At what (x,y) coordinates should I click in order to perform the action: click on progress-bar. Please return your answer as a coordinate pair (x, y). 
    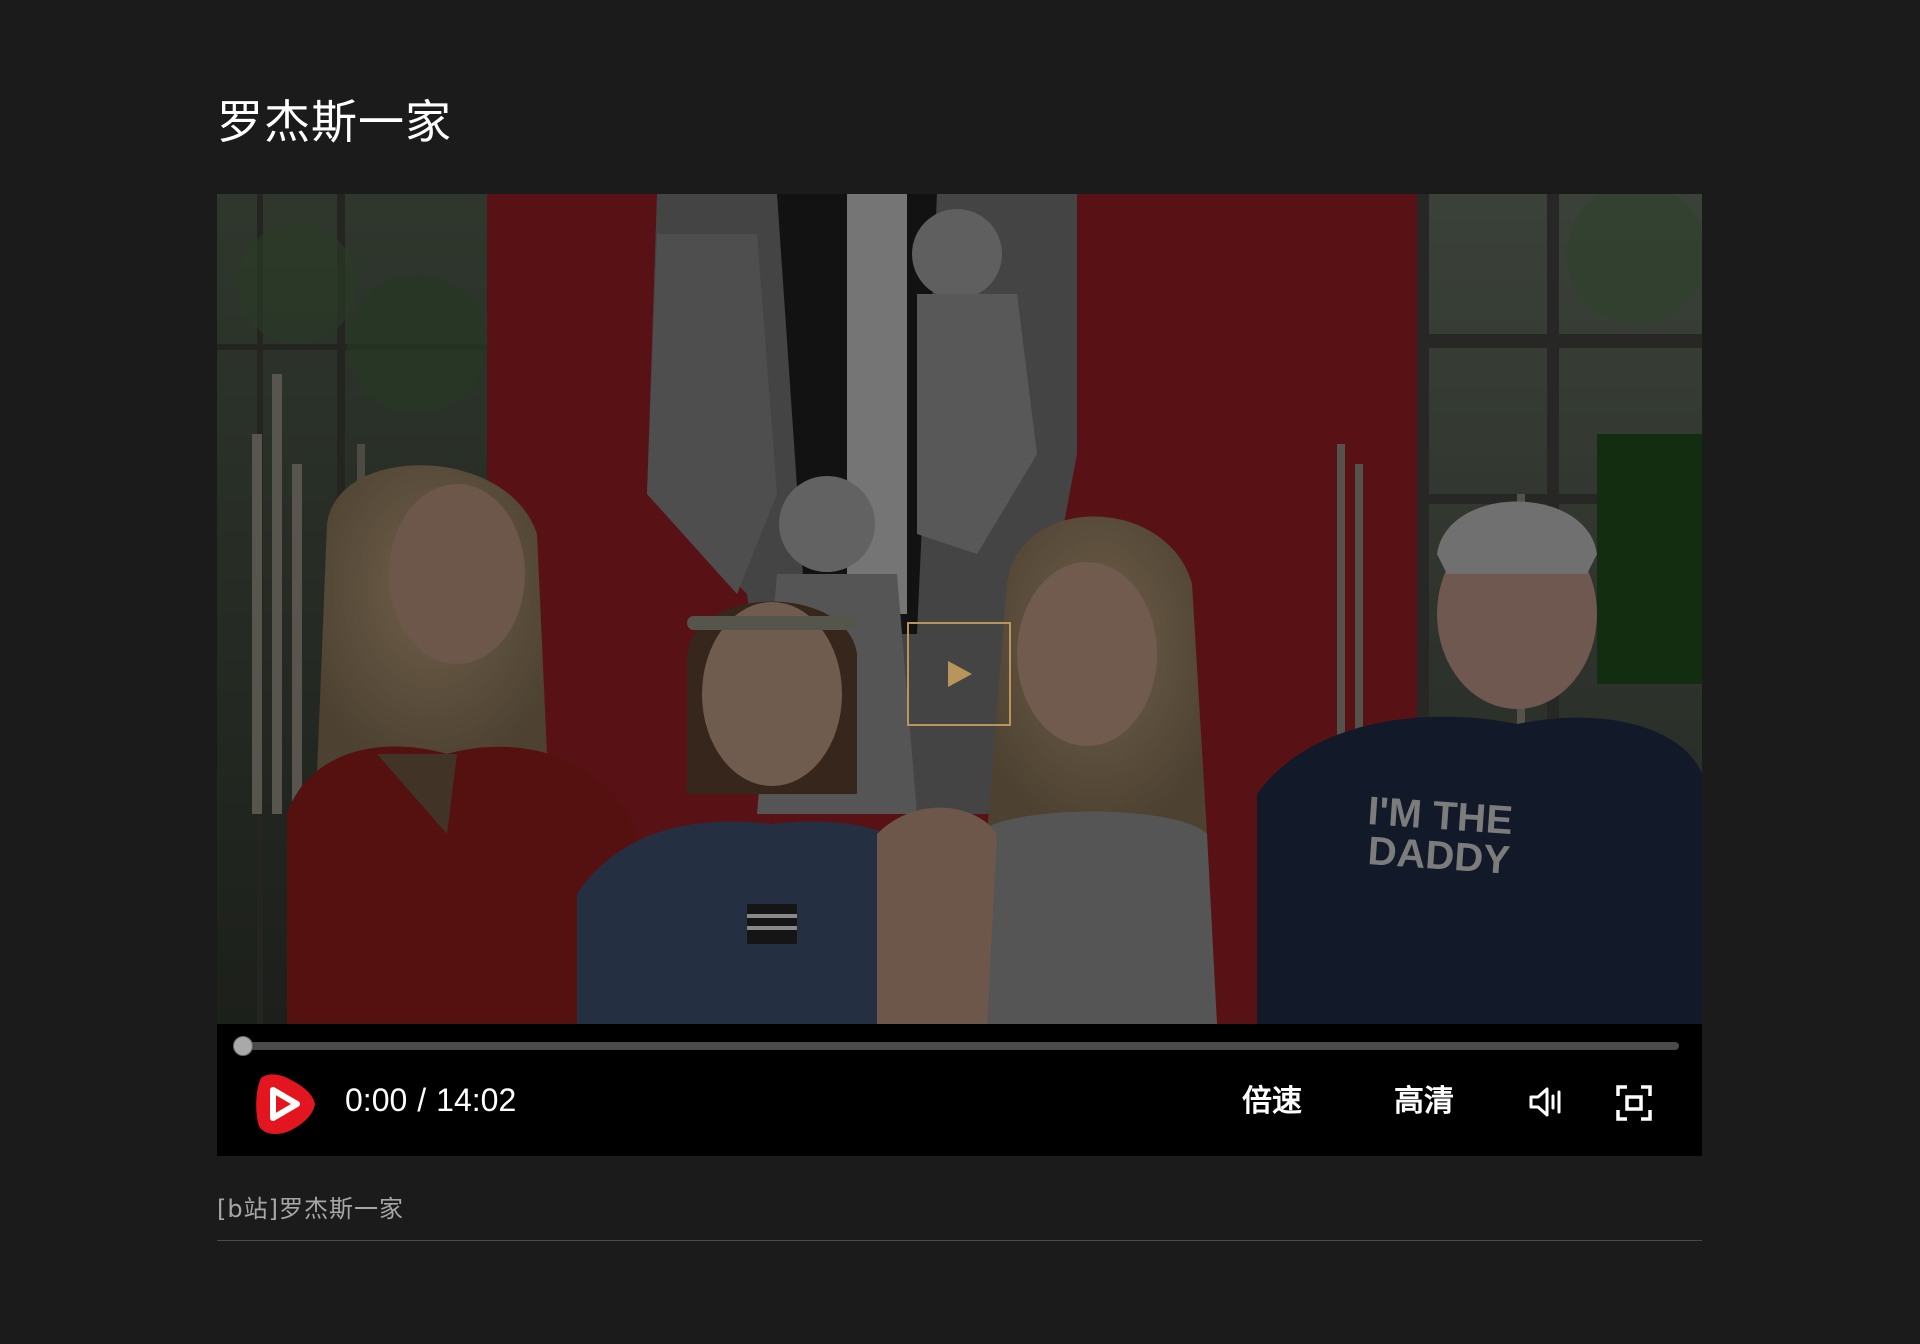
    Looking at the image, I should click on (956, 1046).